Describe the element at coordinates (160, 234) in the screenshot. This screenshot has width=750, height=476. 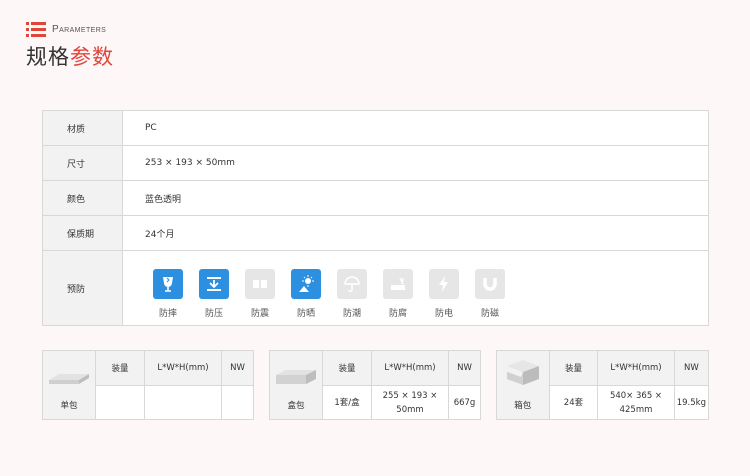
I see `spec-value: 24个月` at that location.